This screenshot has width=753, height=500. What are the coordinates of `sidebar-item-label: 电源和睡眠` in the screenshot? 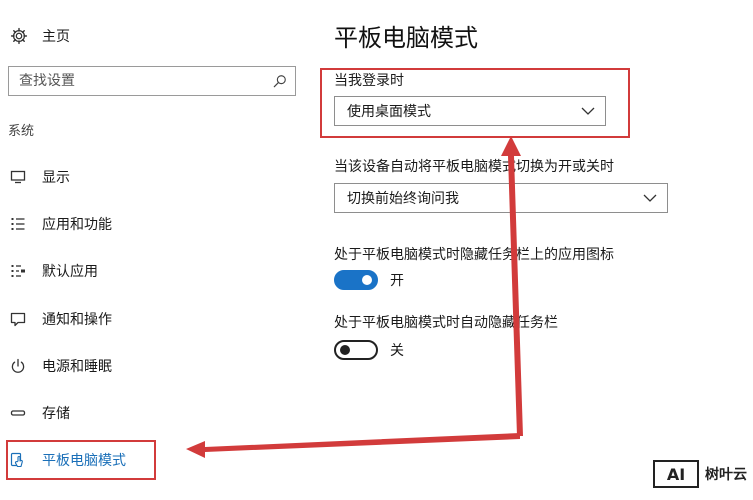 It's located at (77, 367).